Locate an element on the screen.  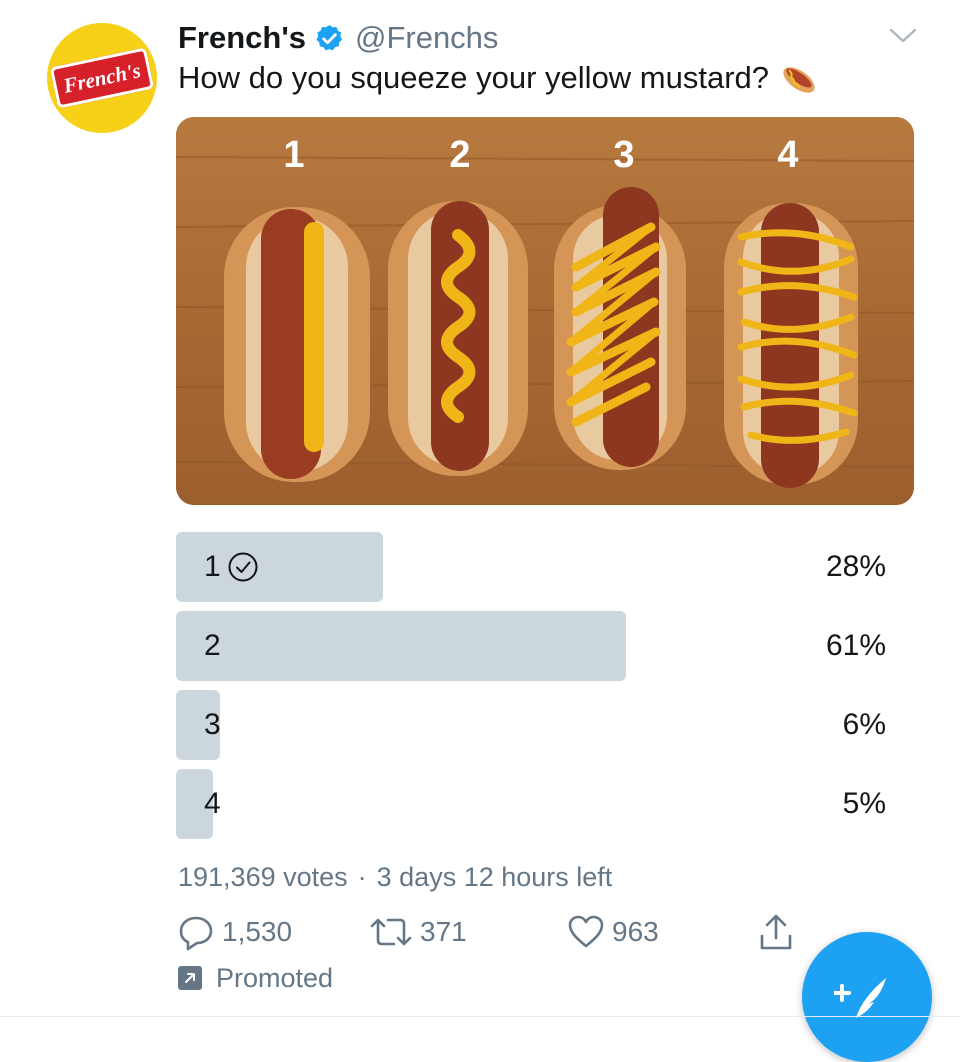
poll-option-2: 2 61% is located at coordinates (545, 646).